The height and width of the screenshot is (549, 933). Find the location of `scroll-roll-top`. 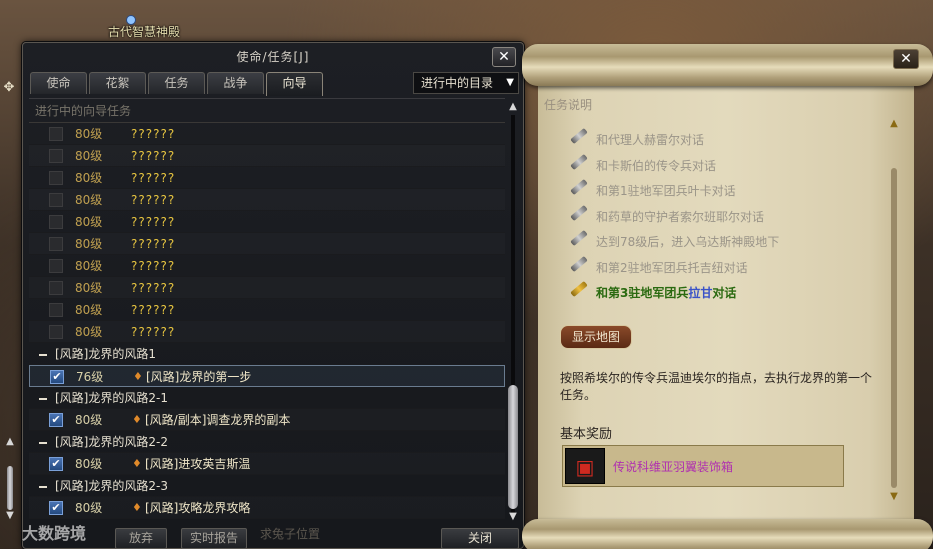

scroll-roll-top is located at coordinates (727, 65).